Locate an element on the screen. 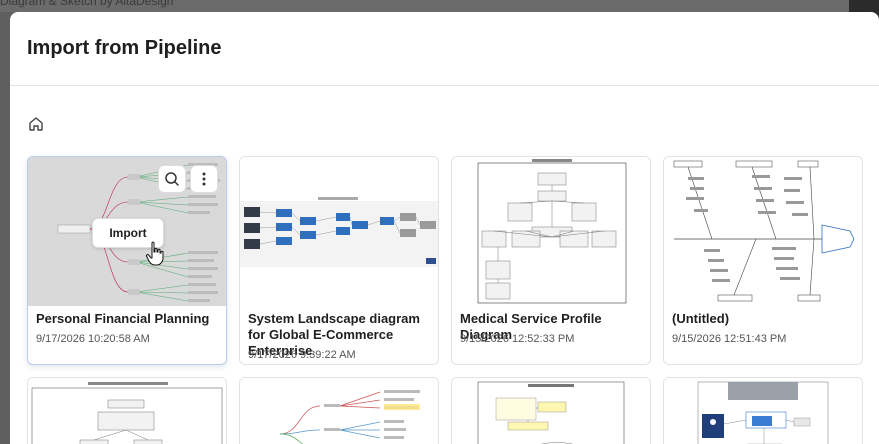 This screenshot has height=444, width=879. preview-button is located at coordinates (172, 179).